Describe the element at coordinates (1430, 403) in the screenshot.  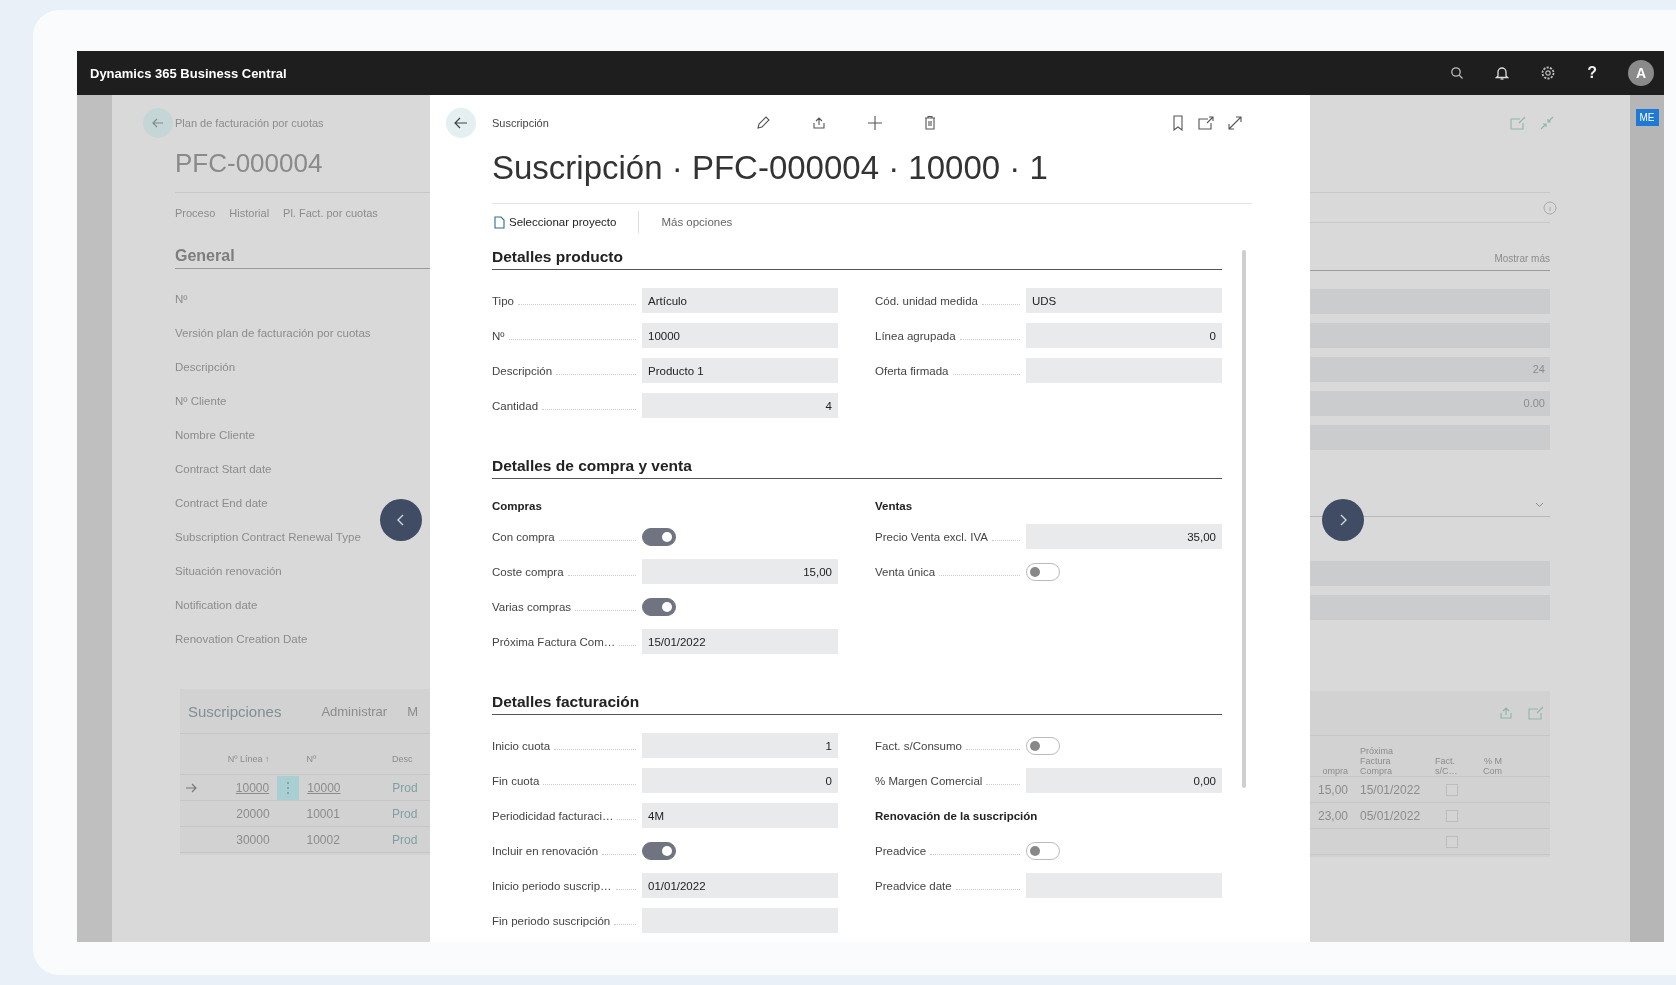
I see `input-field: 0.00` at that location.